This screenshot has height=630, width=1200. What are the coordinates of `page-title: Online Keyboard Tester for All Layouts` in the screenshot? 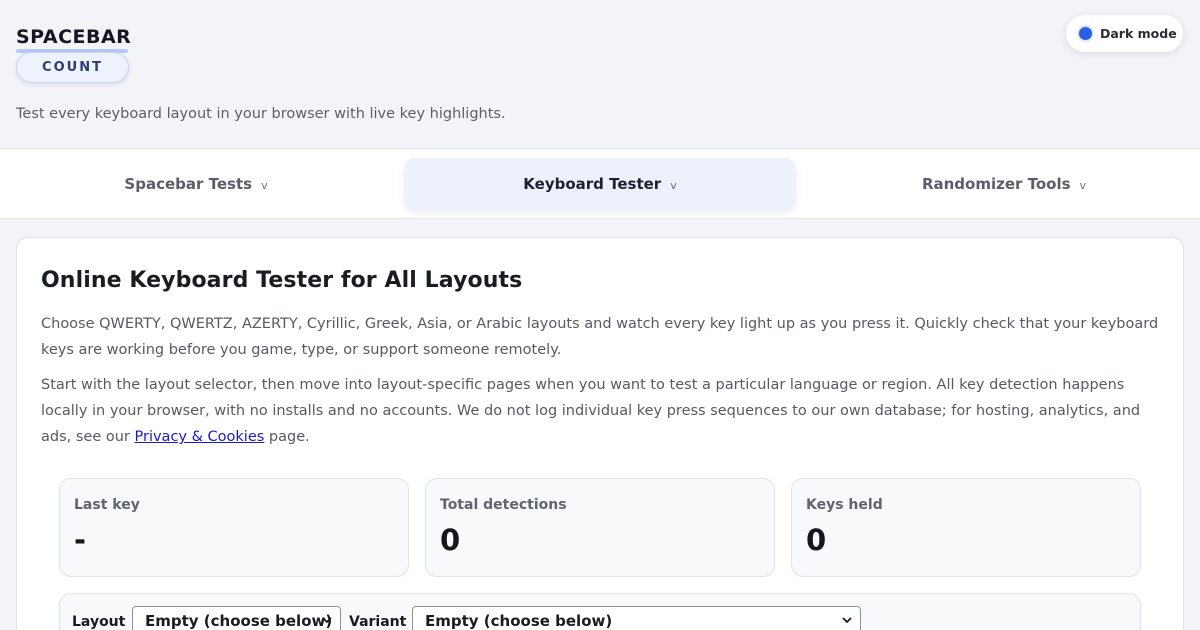 It's located at (282, 280).